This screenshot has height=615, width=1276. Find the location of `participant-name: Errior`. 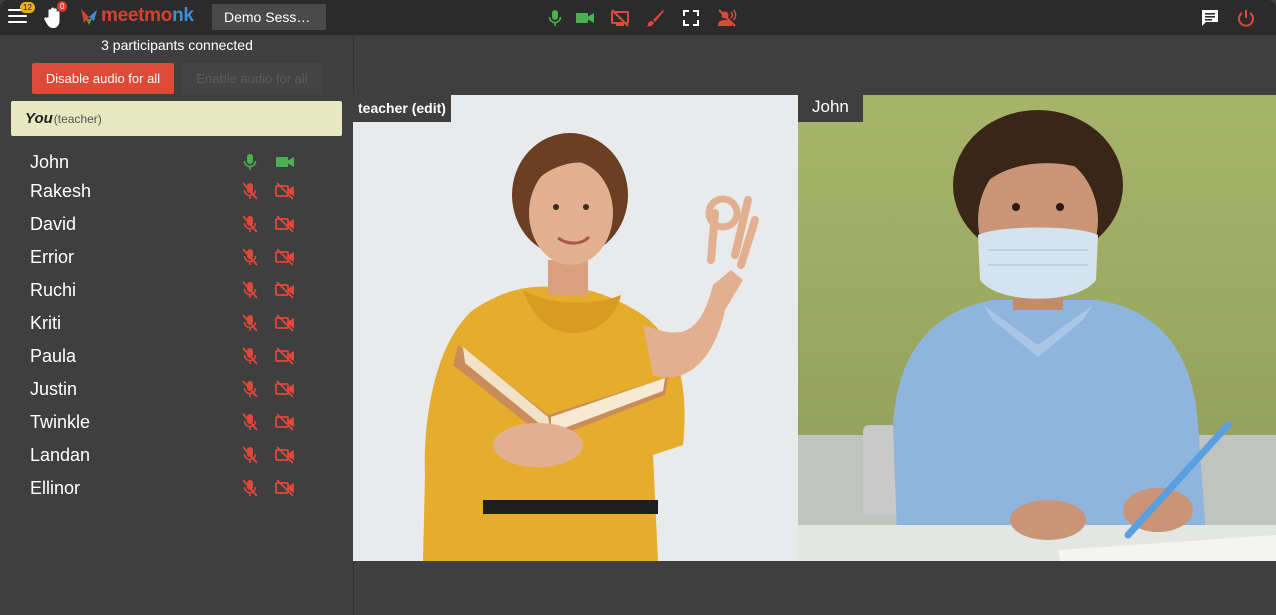

participant-name: Errior is located at coordinates (52, 257).